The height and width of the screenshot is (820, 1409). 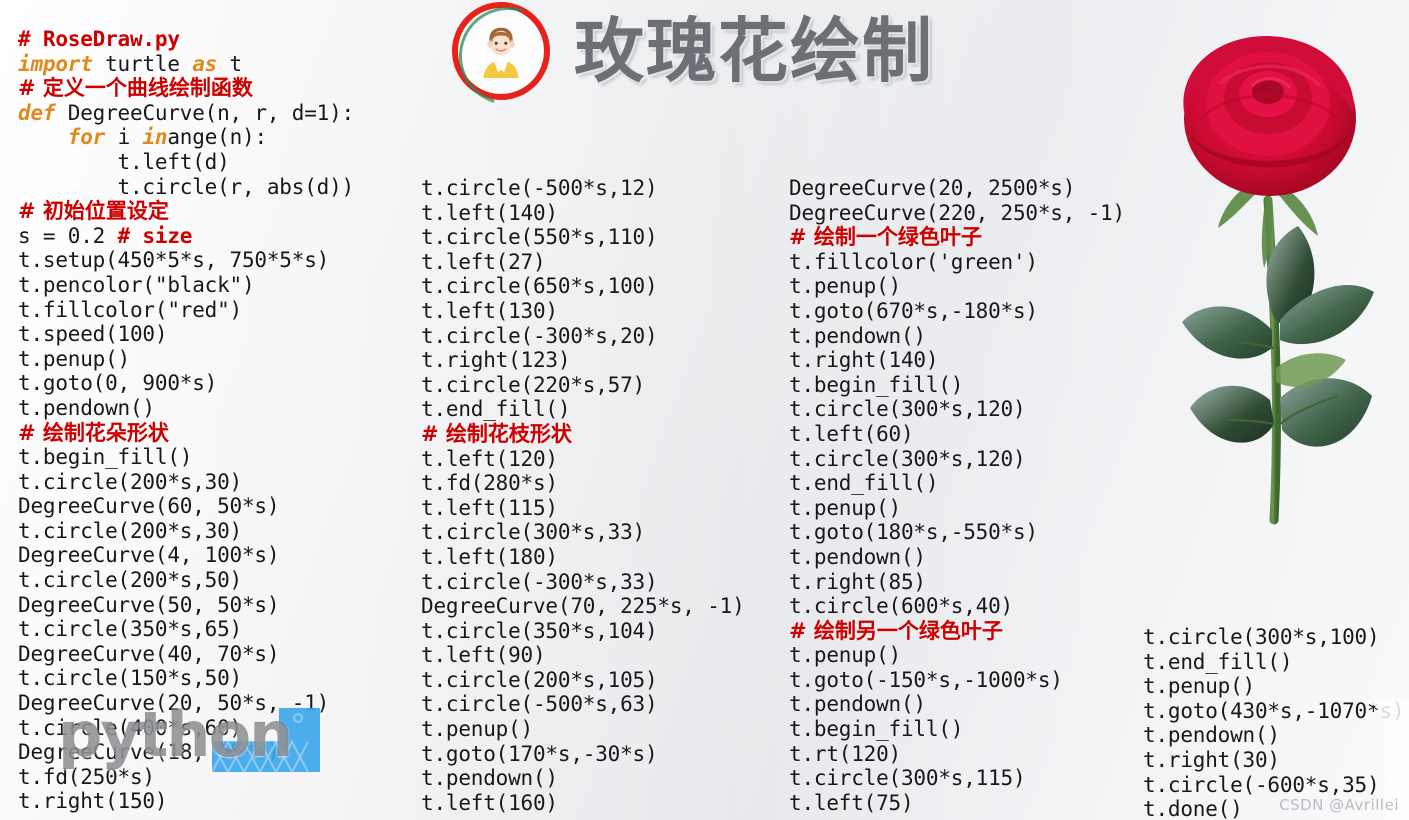 What do you see at coordinates (105, 235) in the screenshot?
I see `code-line: s = 0.2 # size` at bounding box center [105, 235].